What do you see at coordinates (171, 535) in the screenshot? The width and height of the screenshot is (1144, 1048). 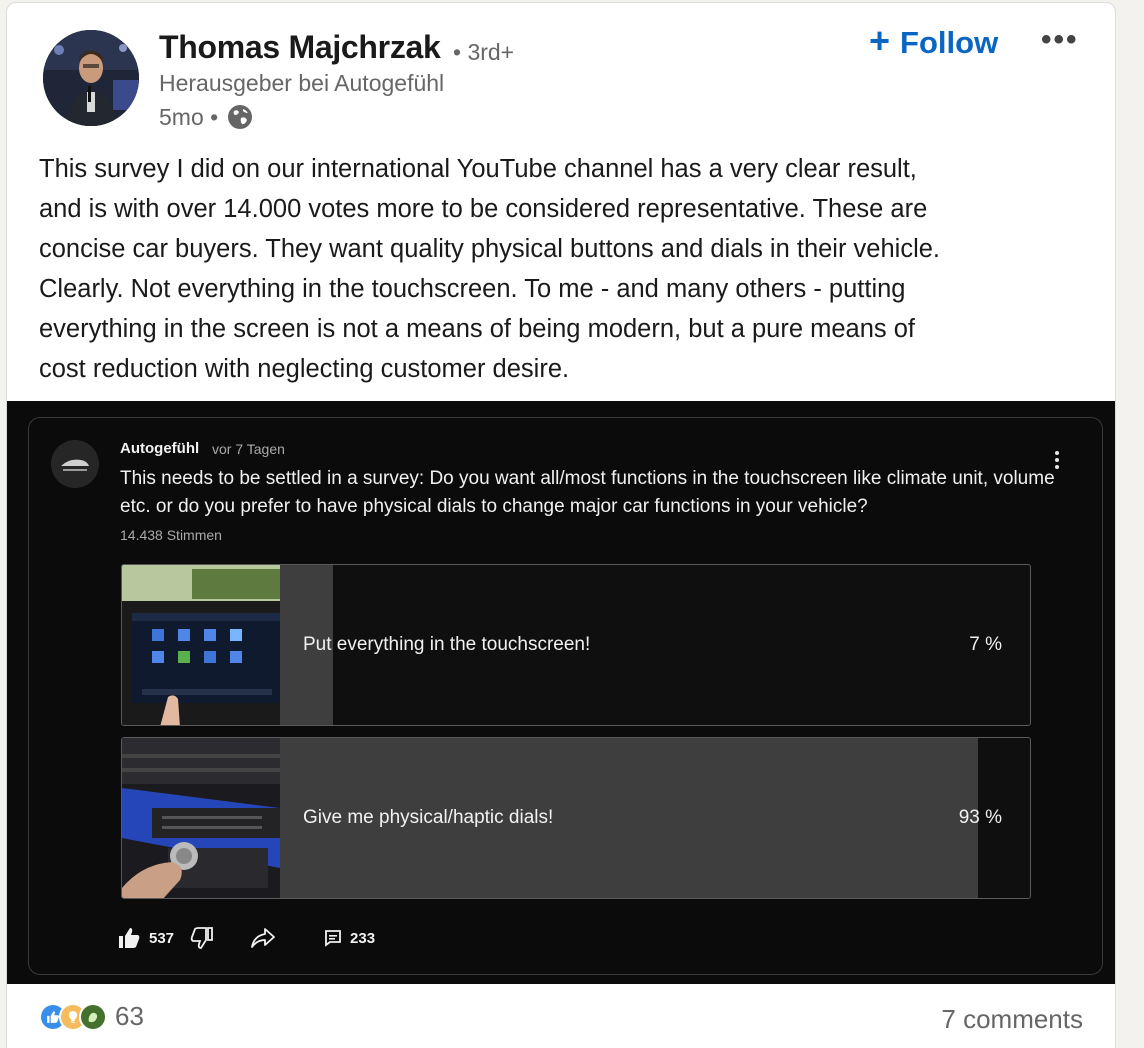 I see `vote-count: 14.438 Stimmen` at bounding box center [171, 535].